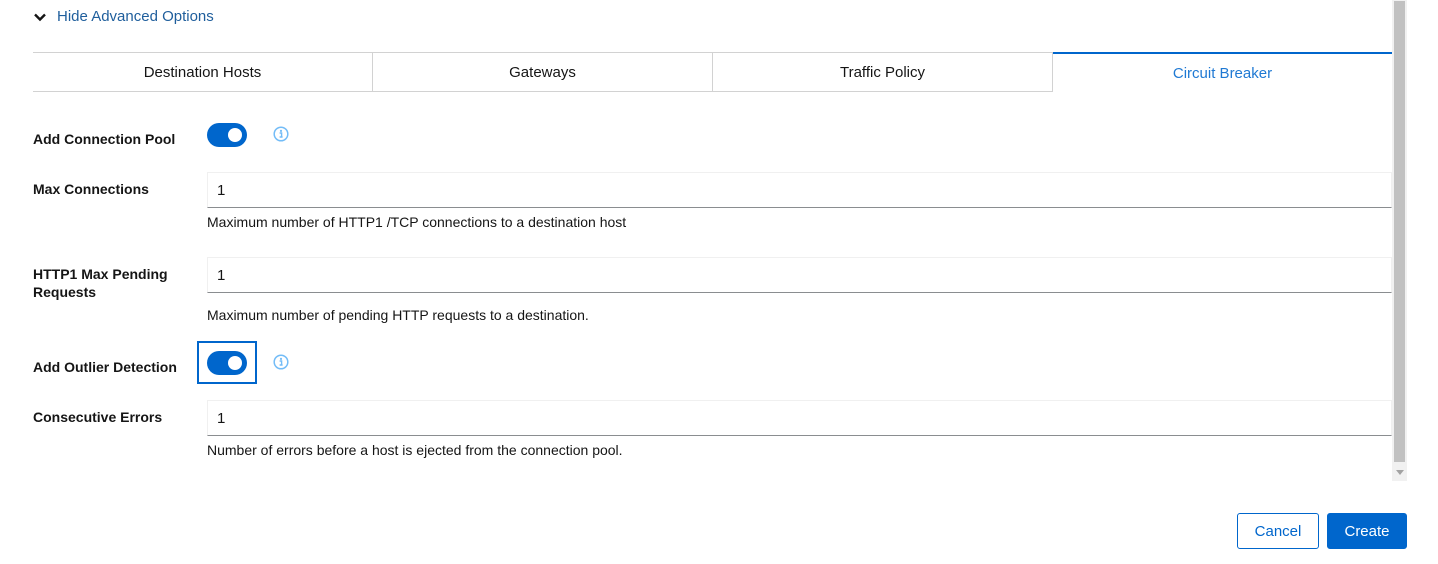 Image resolution: width=1438 pixels, height=564 pixels. I want to click on chevron-down-icon, so click(40, 17).